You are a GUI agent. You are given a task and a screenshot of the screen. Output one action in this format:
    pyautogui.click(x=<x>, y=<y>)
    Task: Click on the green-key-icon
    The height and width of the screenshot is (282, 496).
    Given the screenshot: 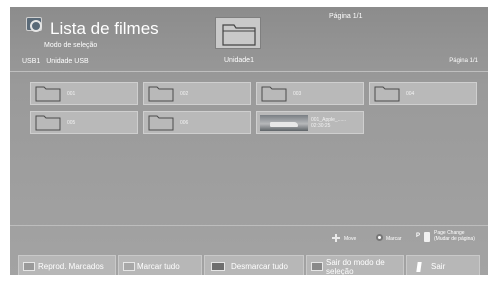 What is the action you would take?
    pyautogui.click(x=129, y=266)
    